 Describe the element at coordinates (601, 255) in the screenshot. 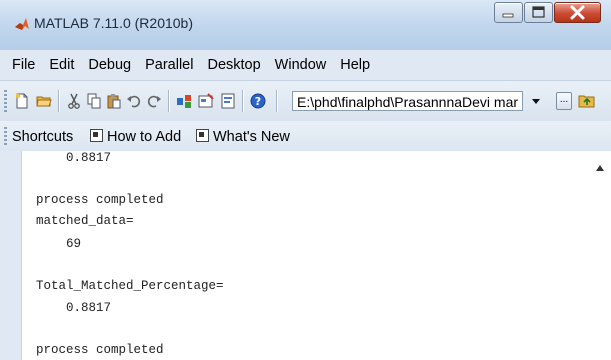

I see `vertical-scrollbar` at that location.